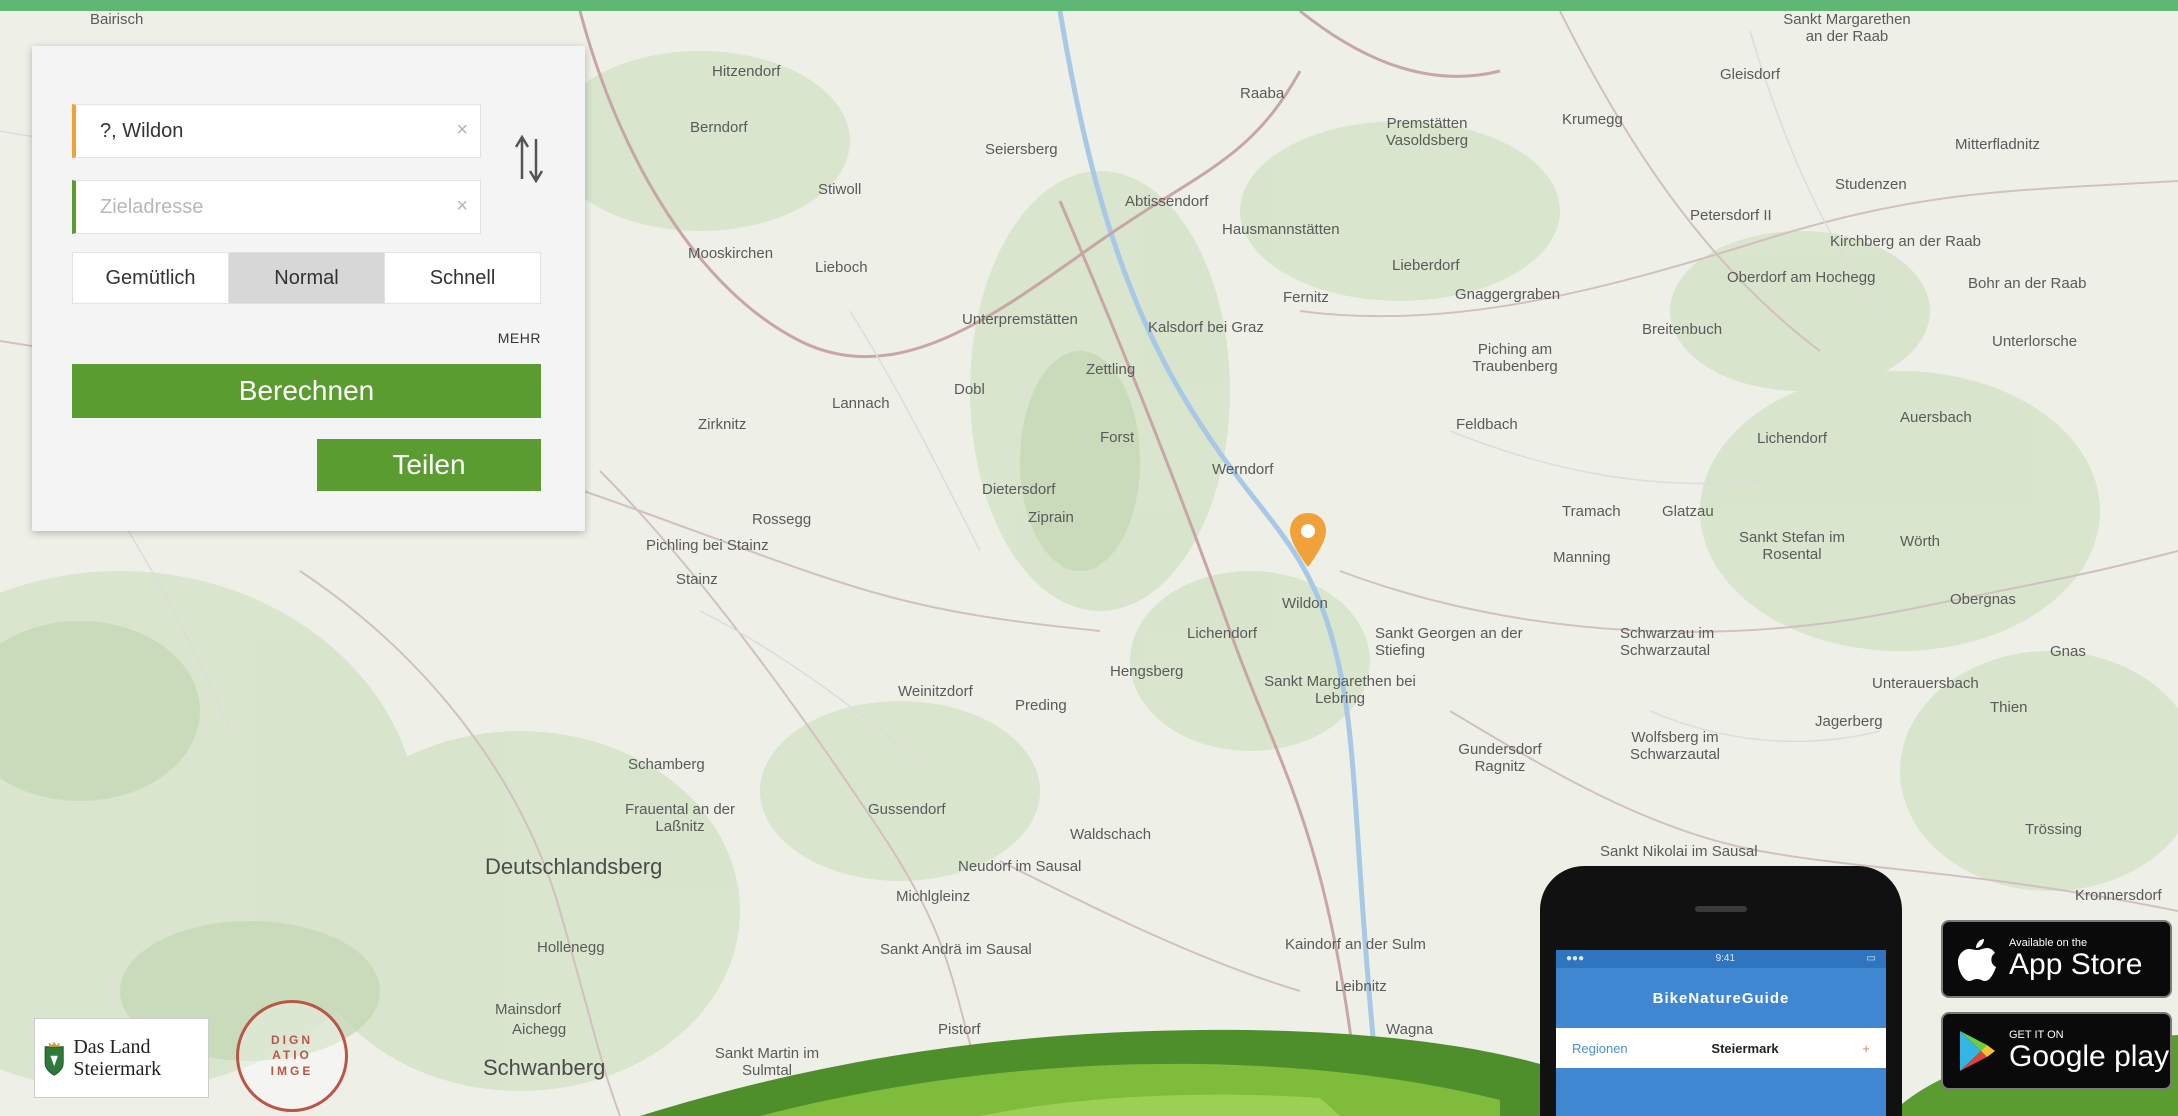  What do you see at coordinates (1600, 1048) in the screenshot?
I see `app-tab-left: Regionen` at bounding box center [1600, 1048].